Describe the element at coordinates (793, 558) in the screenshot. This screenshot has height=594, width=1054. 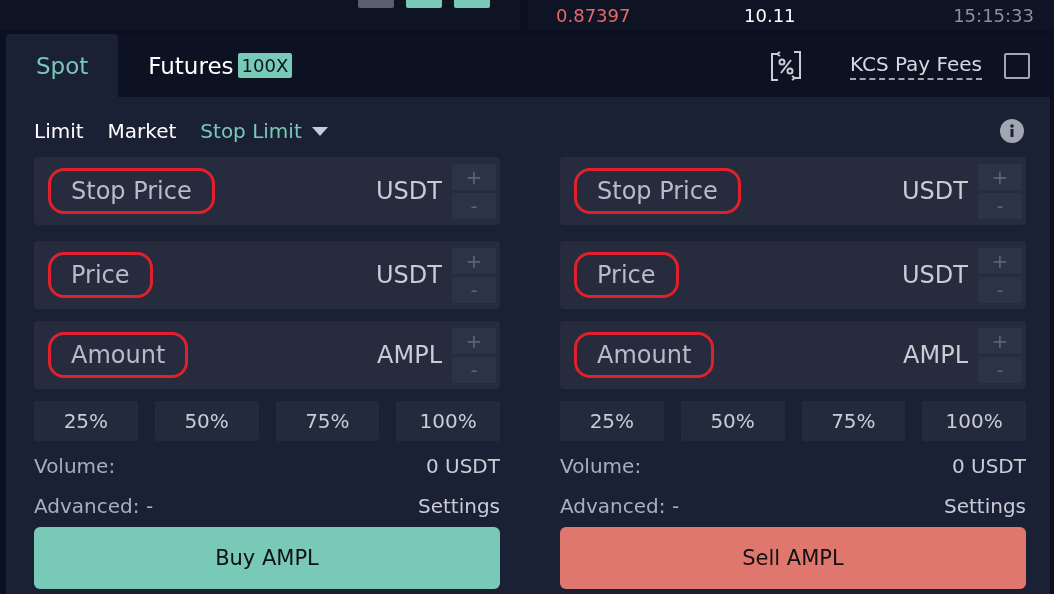
I see `submit-button: Sell AMPL` at that location.